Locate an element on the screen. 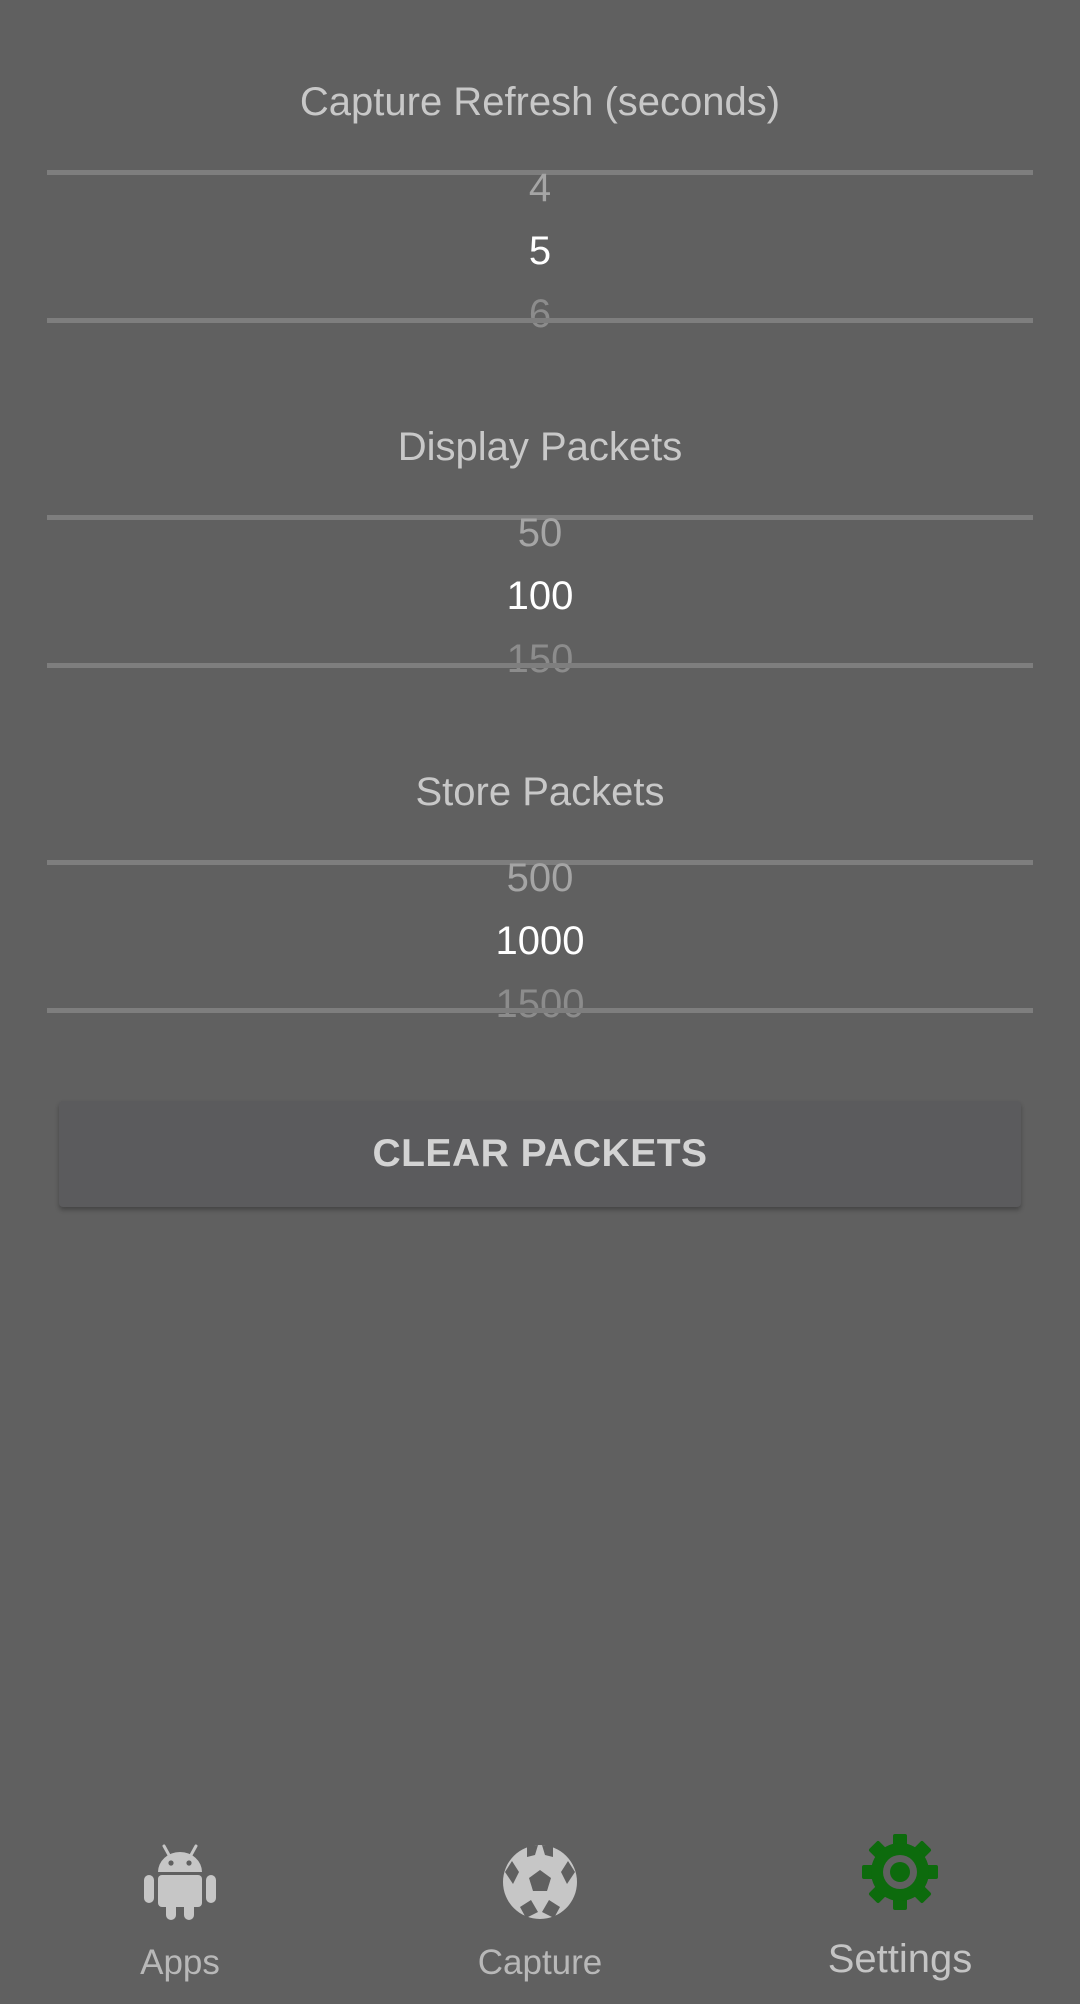 Image resolution: width=1080 pixels, height=2004 pixels. soccer-ball-icon is located at coordinates (540, 1882).